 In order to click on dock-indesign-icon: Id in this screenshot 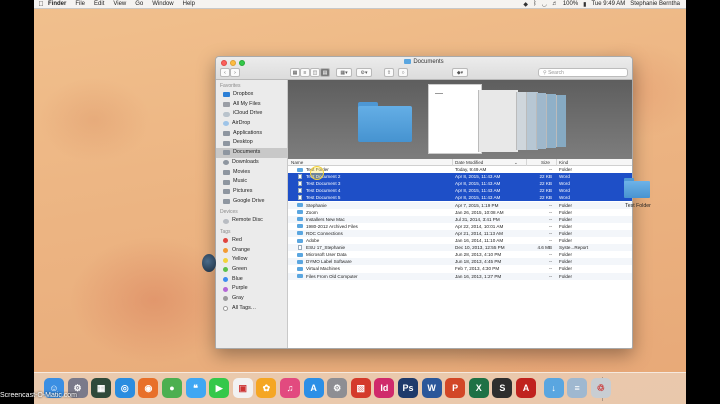, I will do `click(384, 388)`.